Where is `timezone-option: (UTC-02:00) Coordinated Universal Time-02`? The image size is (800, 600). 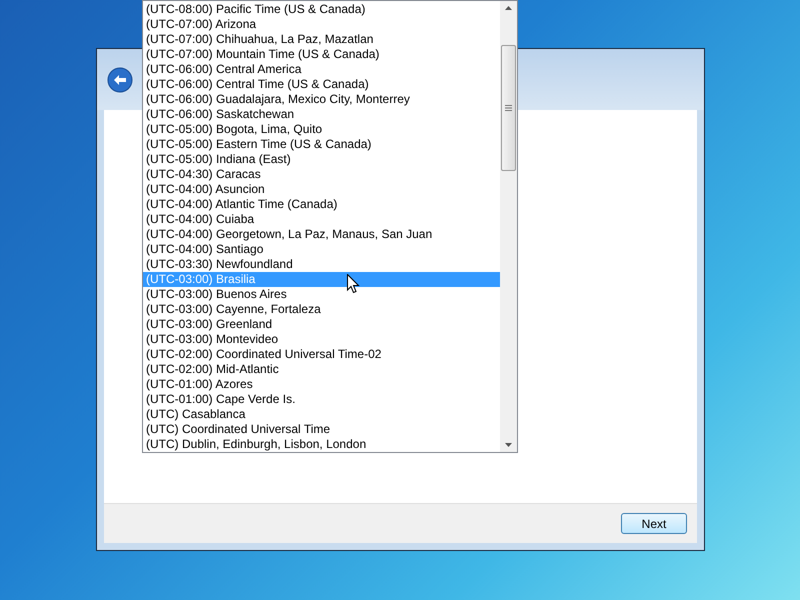
timezone-option: (UTC-02:00) Coordinated Universal Time-02 is located at coordinates (321, 354).